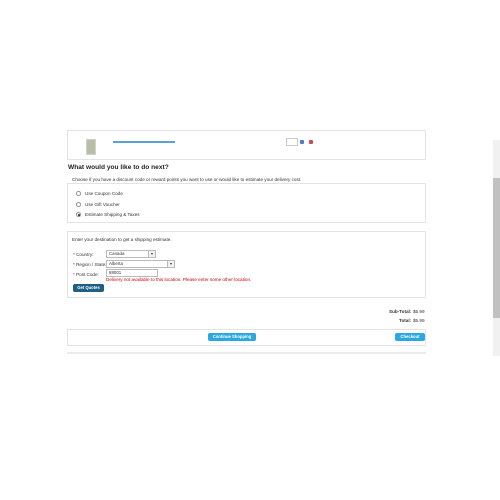 The height and width of the screenshot is (500, 500). Describe the element at coordinates (131, 254) in the screenshot. I see `country-select: Canada ▾` at that location.